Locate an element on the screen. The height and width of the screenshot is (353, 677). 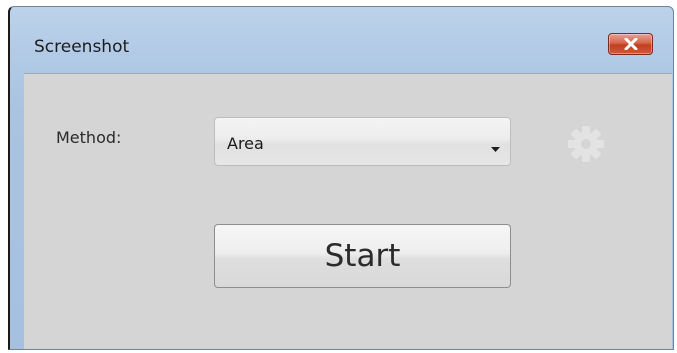
start-button: Start is located at coordinates (362, 256).